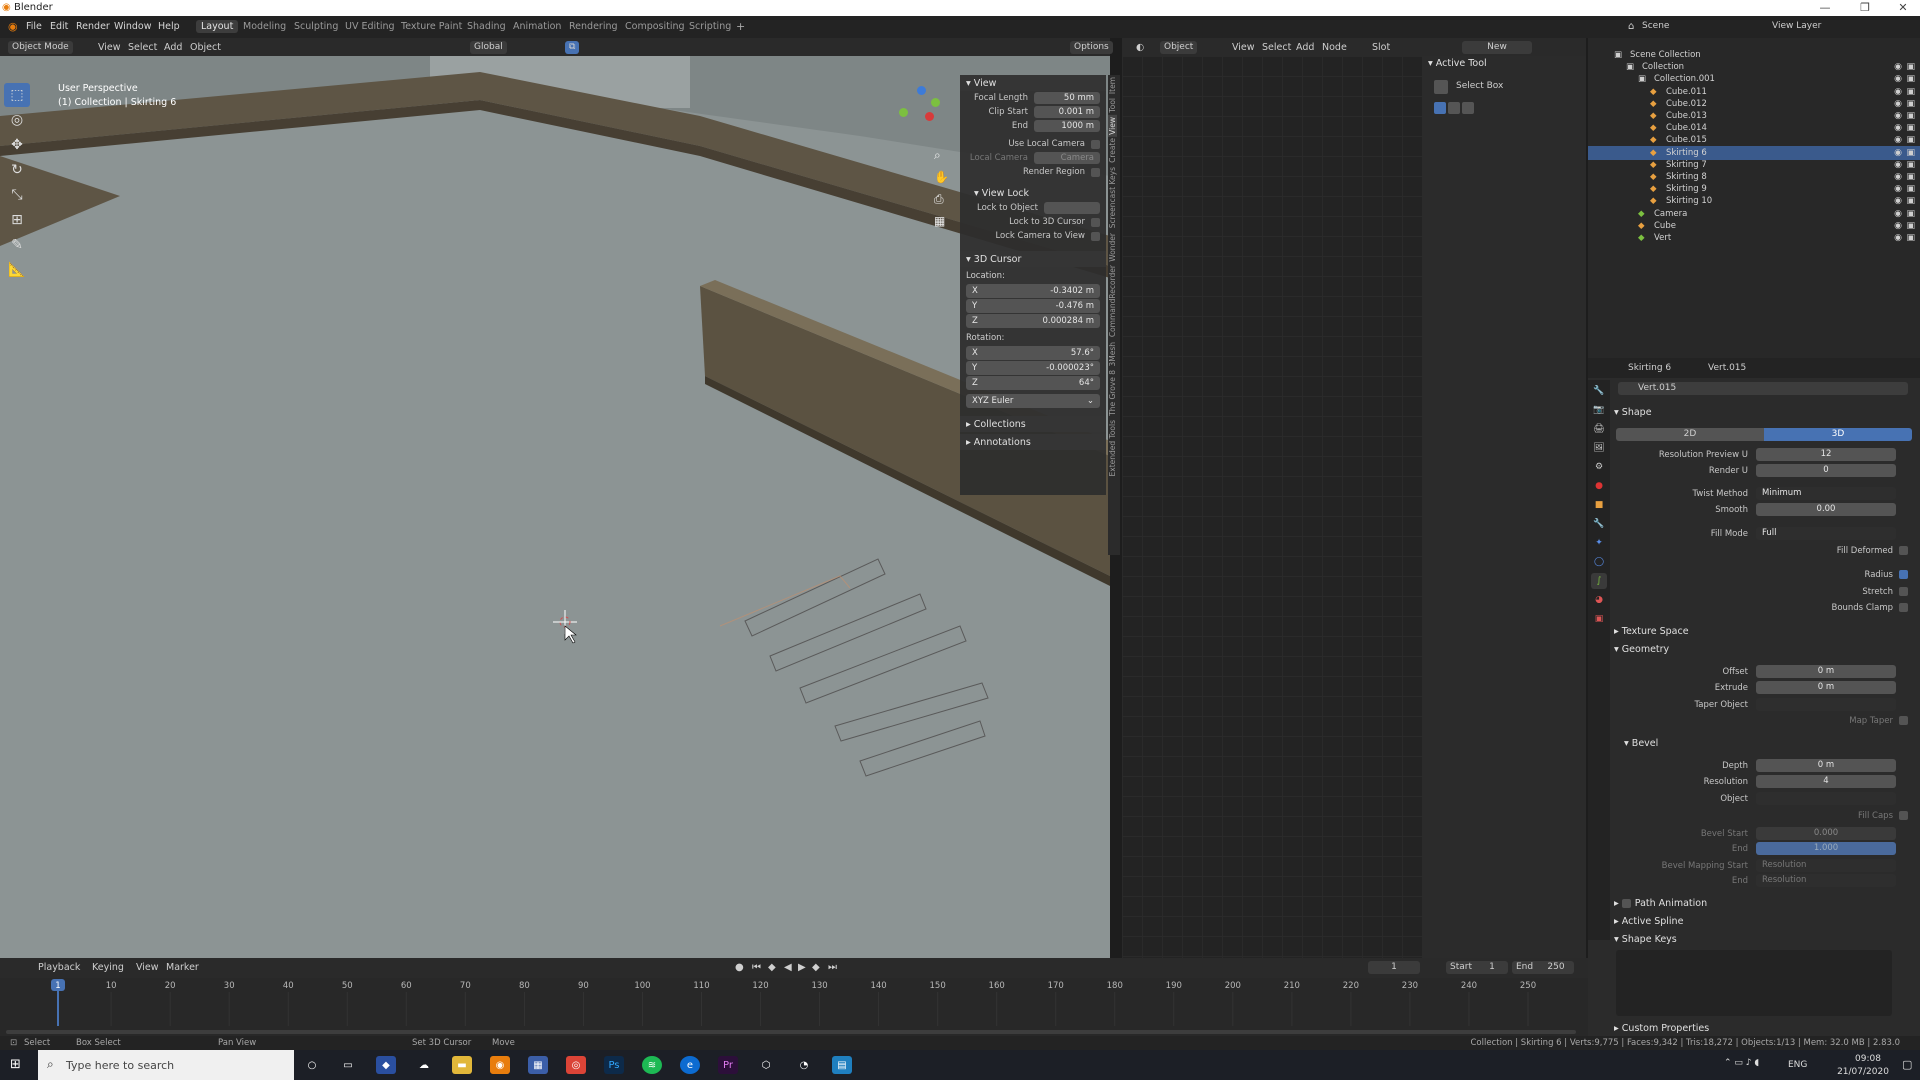  Describe the element at coordinates (1334, 47) in the screenshot. I see `node-node-menu: Node` at that location.